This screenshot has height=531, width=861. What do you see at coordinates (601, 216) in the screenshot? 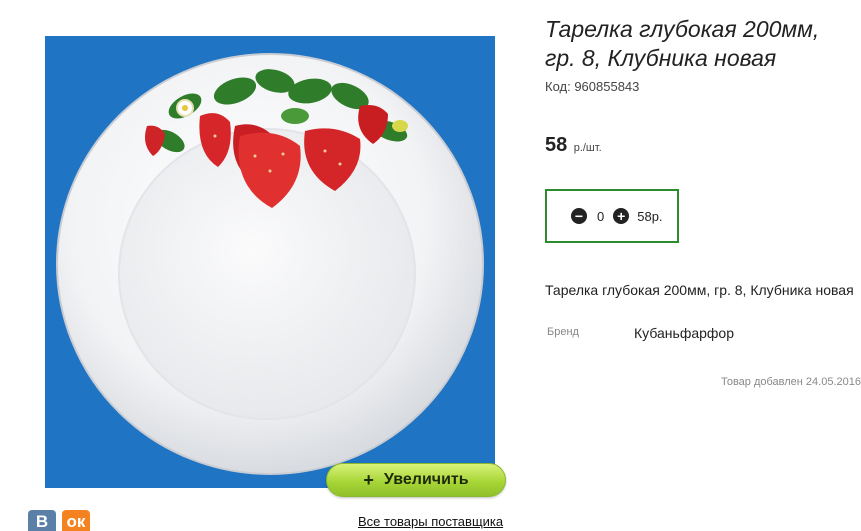
I see `quantity-value: 0` at bounding box center [601, 216].